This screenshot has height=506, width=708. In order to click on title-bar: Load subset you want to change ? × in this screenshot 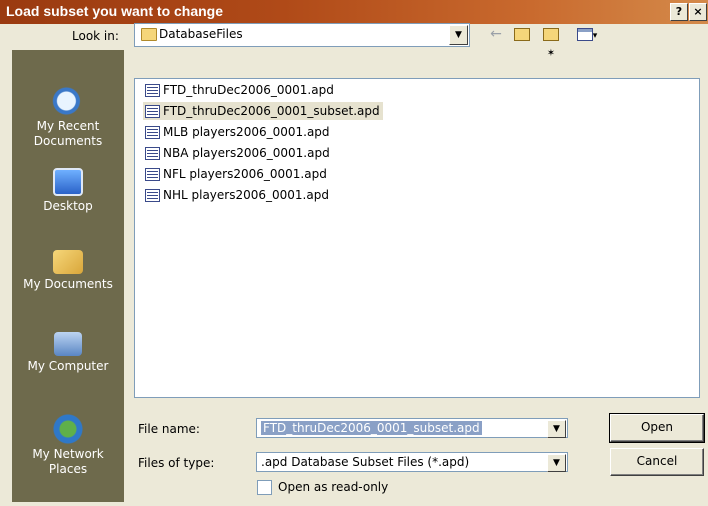, I will do `click(354, 12)`.